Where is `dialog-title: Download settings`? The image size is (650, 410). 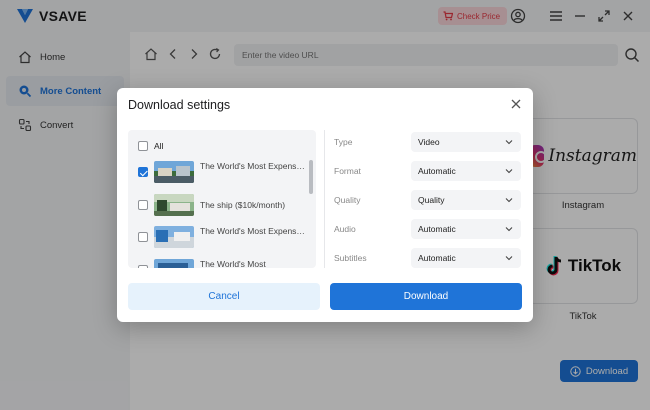 dialog-title: Download settings is located at coordinates (179, 105).